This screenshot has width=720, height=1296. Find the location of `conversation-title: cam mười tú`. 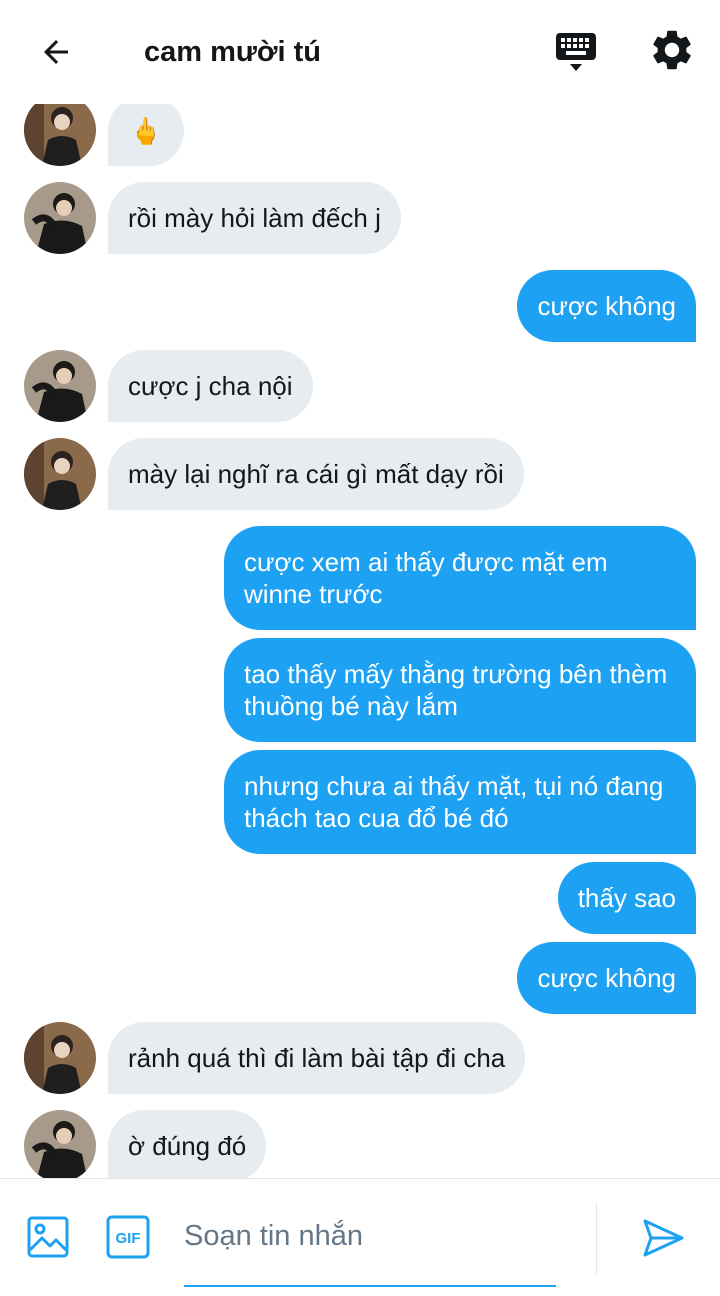

conversation-title: cam mười tú is located at coordinates (232, 52).